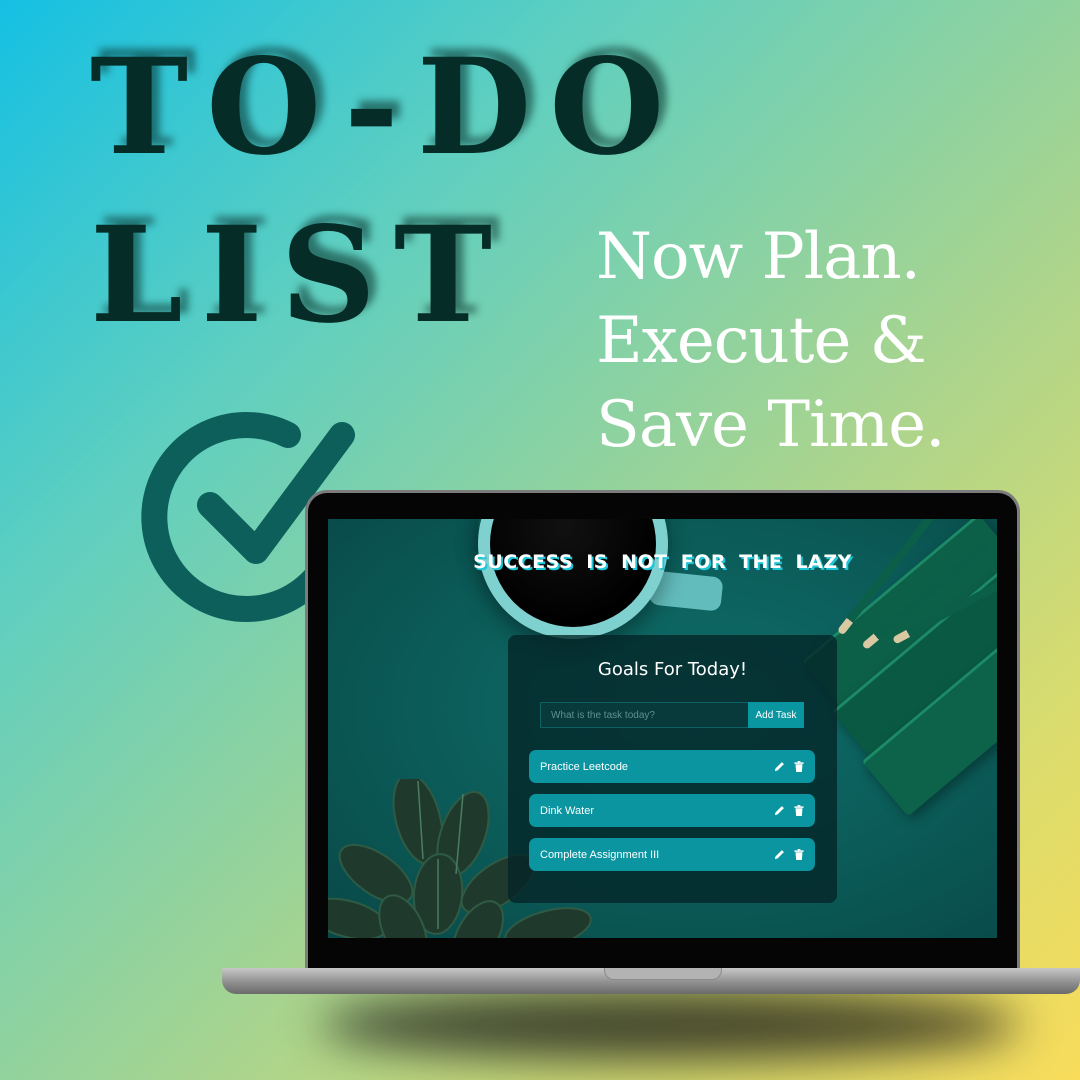  I want to click on task-item: Practice Leetcode, so click(672, 766).